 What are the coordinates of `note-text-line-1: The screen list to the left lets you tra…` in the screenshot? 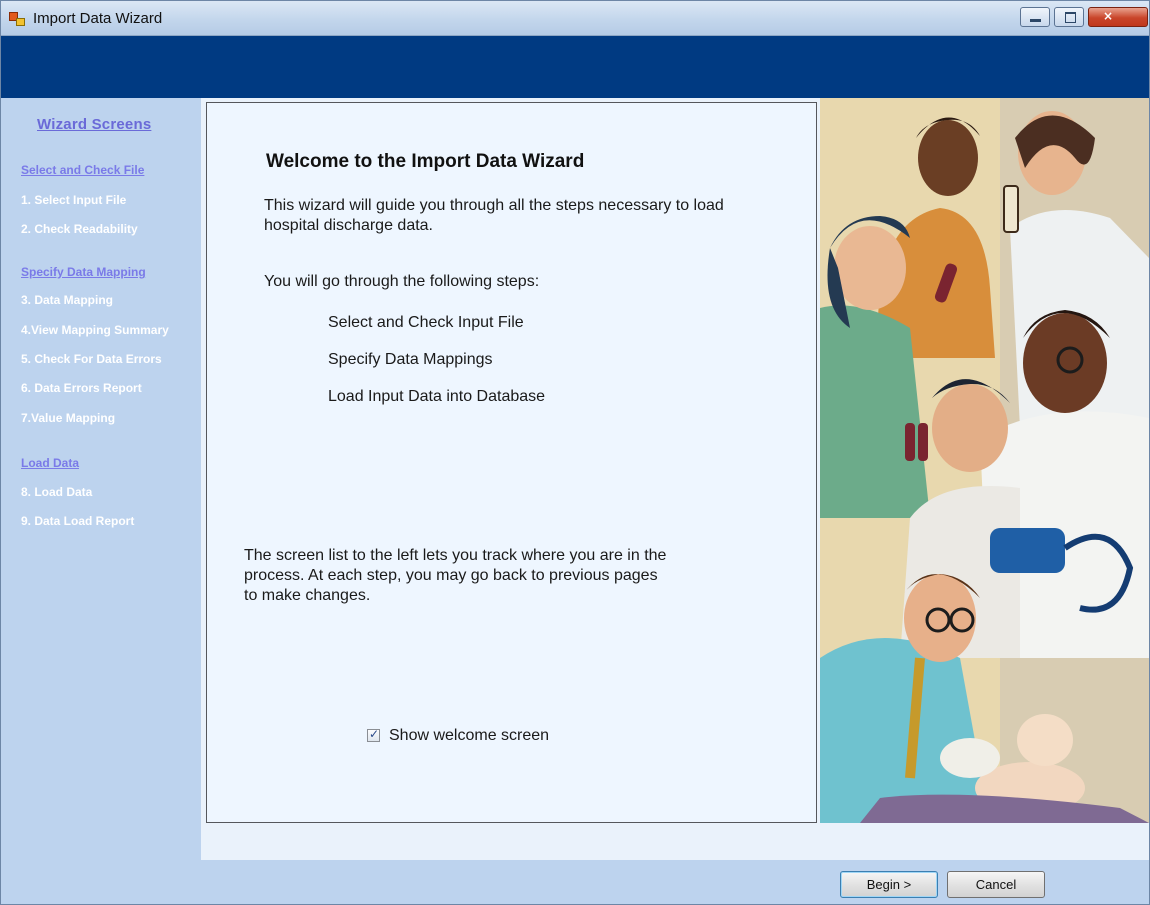 It's located at (455, 555).